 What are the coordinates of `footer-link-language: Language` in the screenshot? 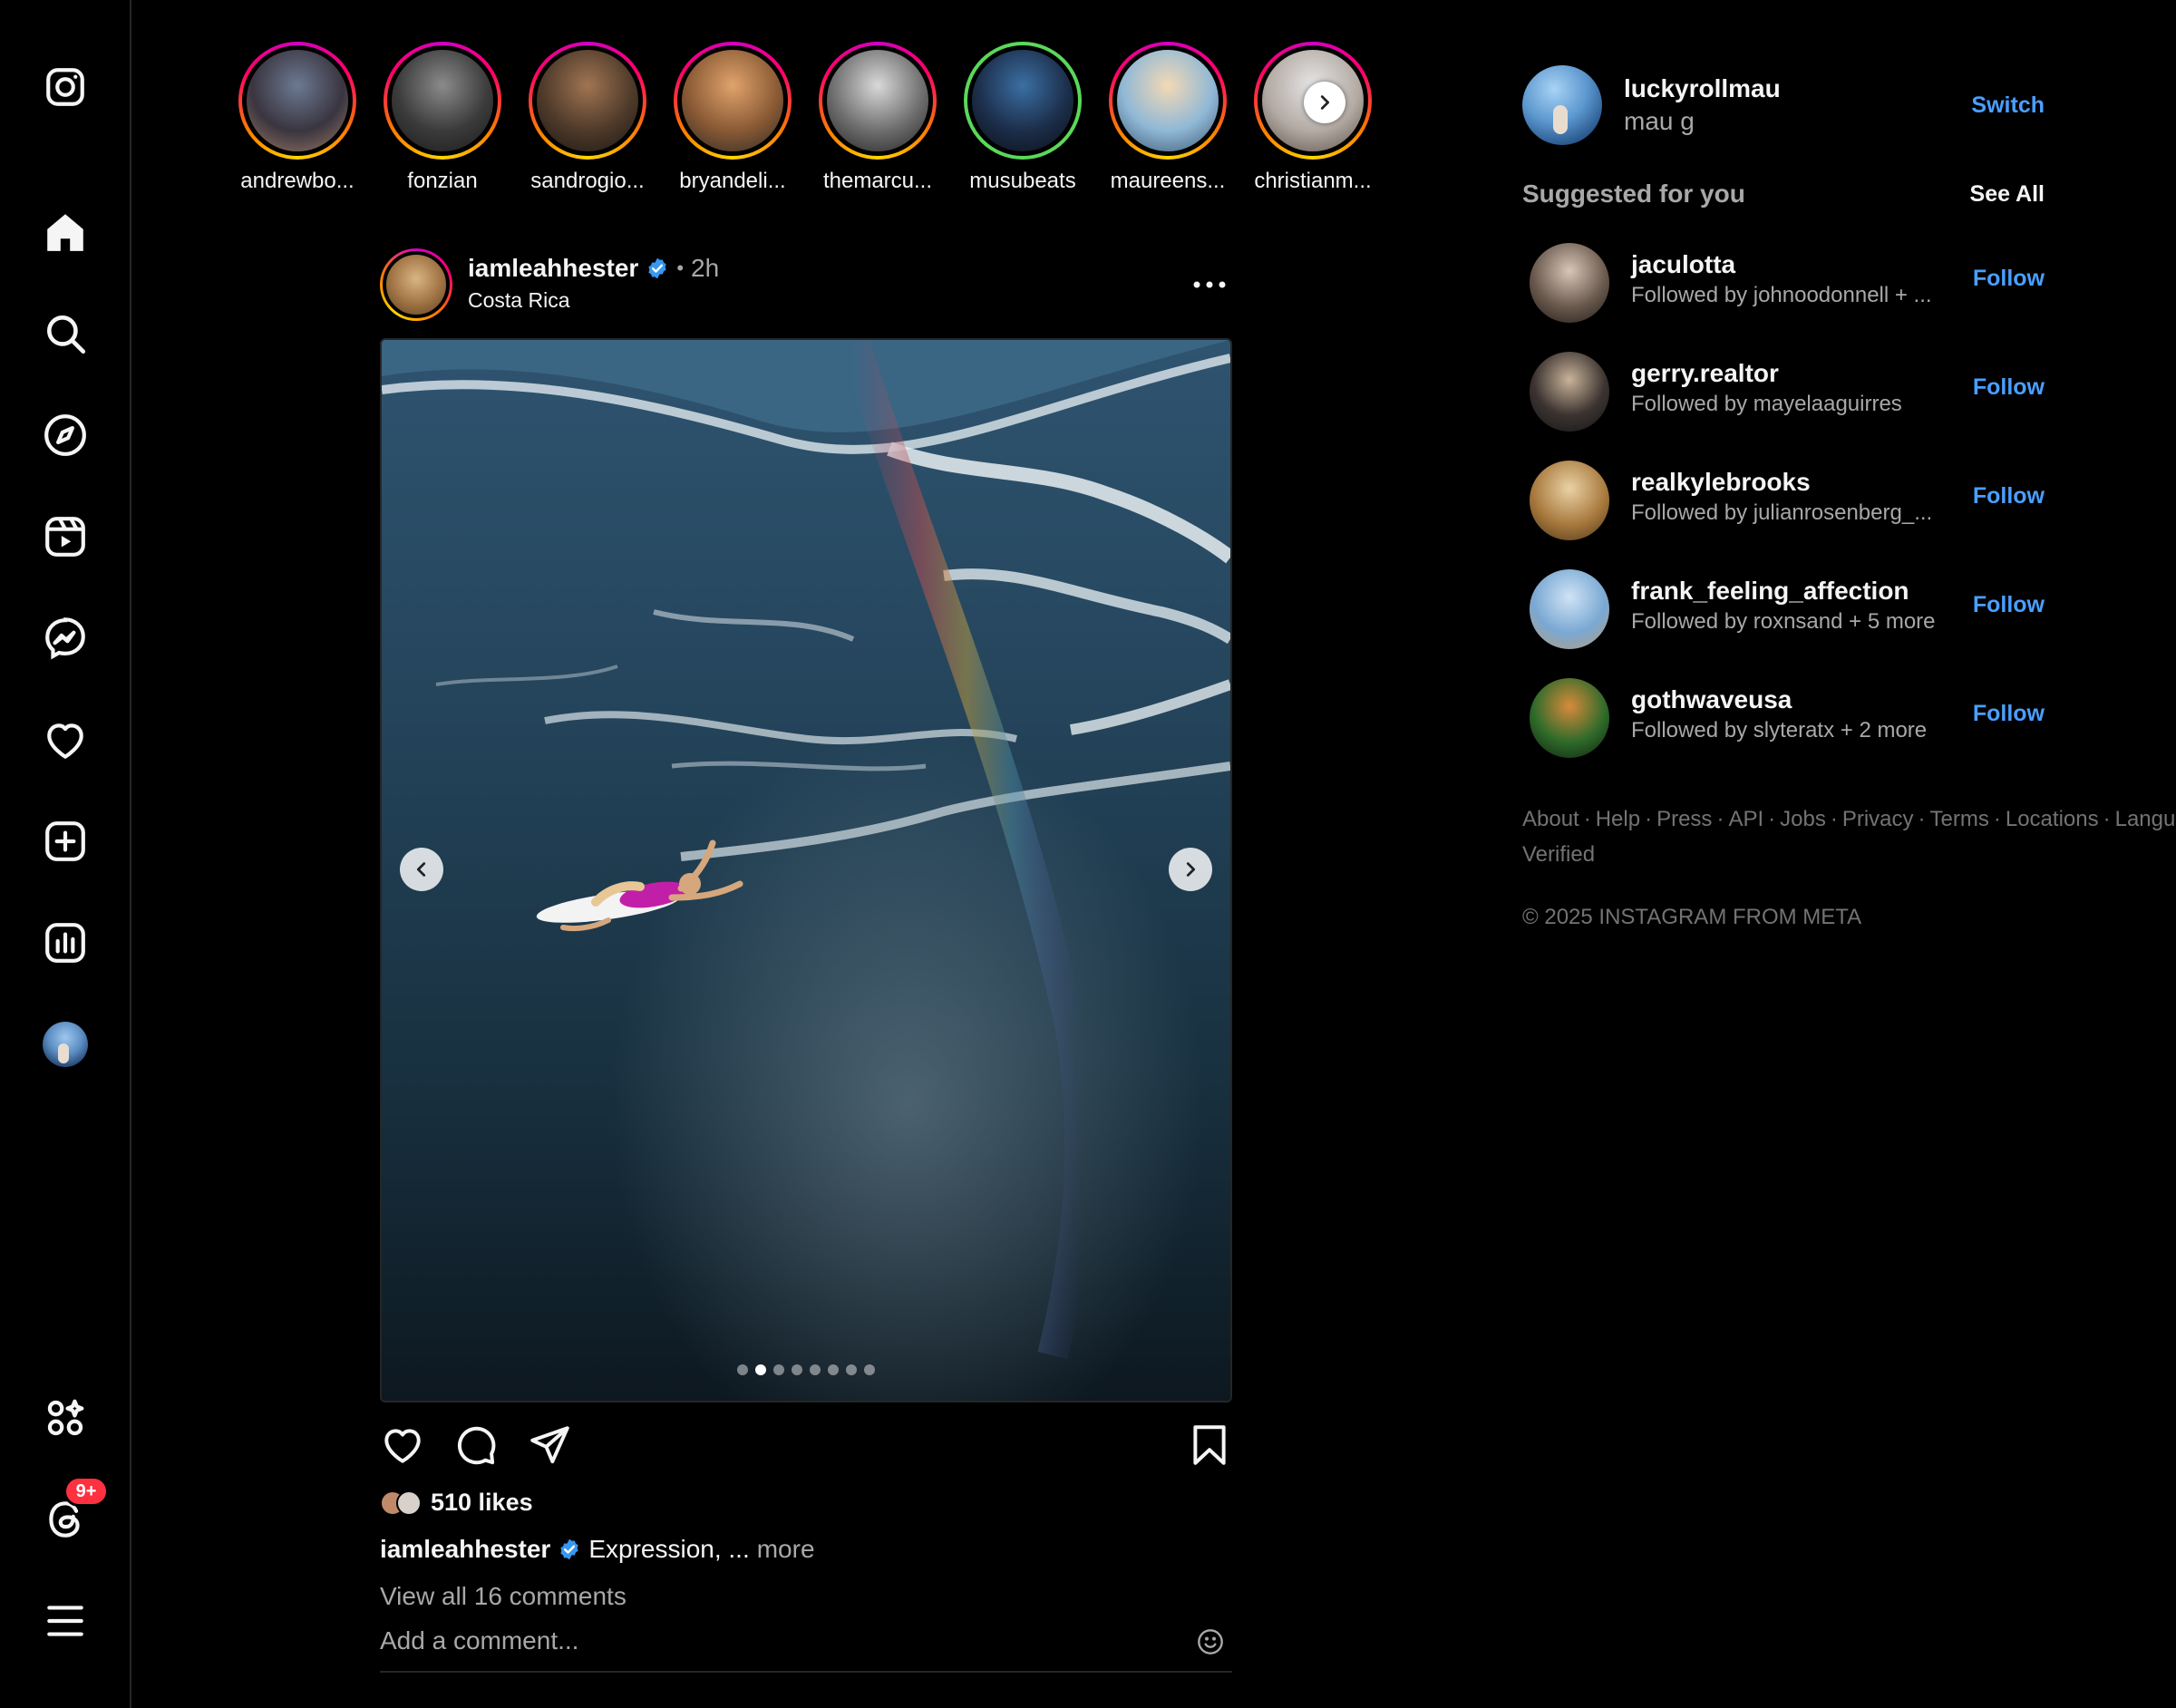 It's located at (2145, 819).